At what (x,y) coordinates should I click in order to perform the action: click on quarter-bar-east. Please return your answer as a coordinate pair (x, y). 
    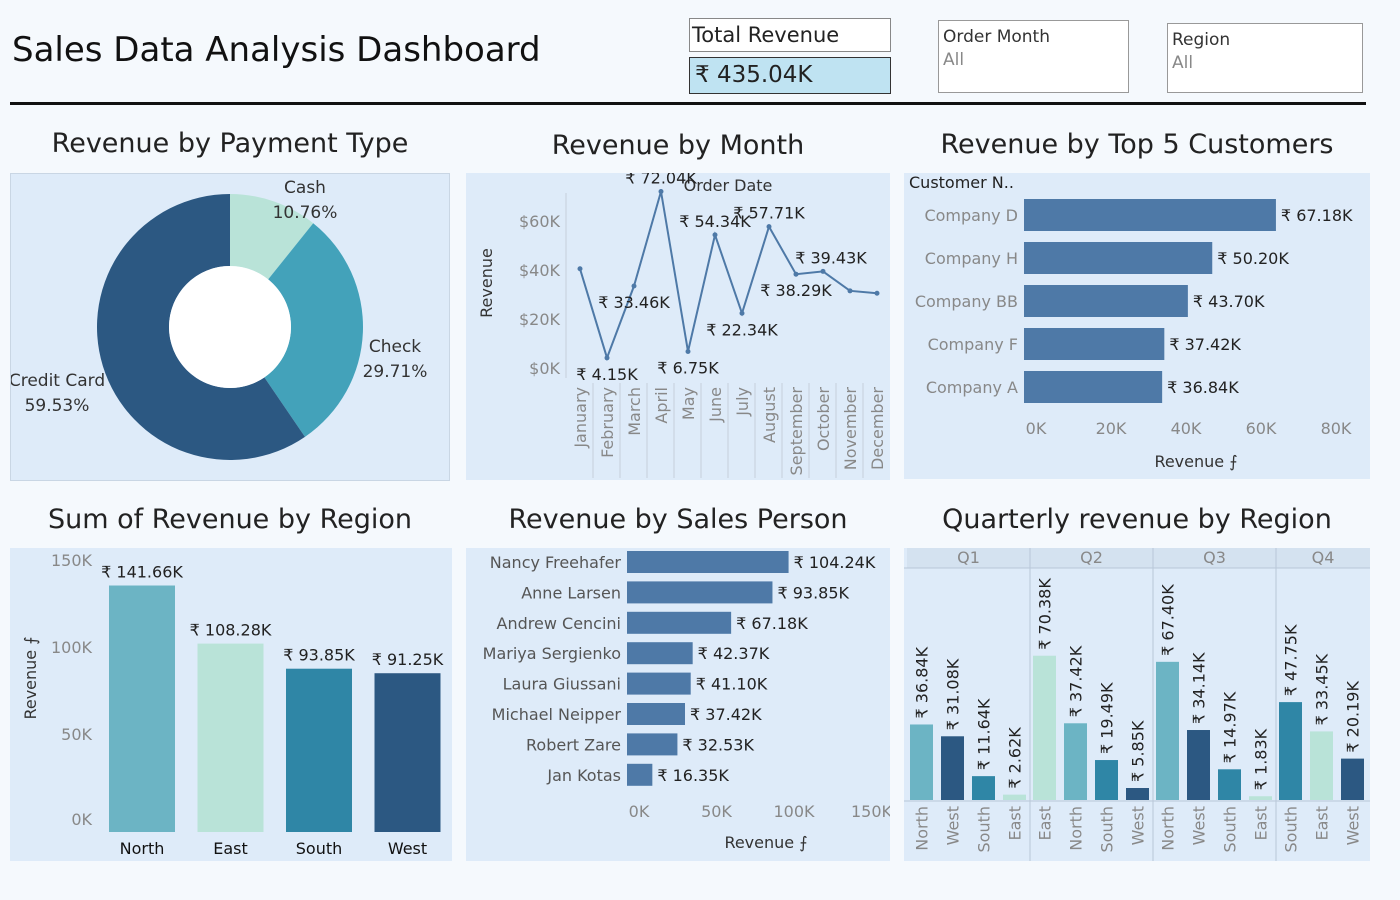
    Looking at the image, I should click on (1321, 765).